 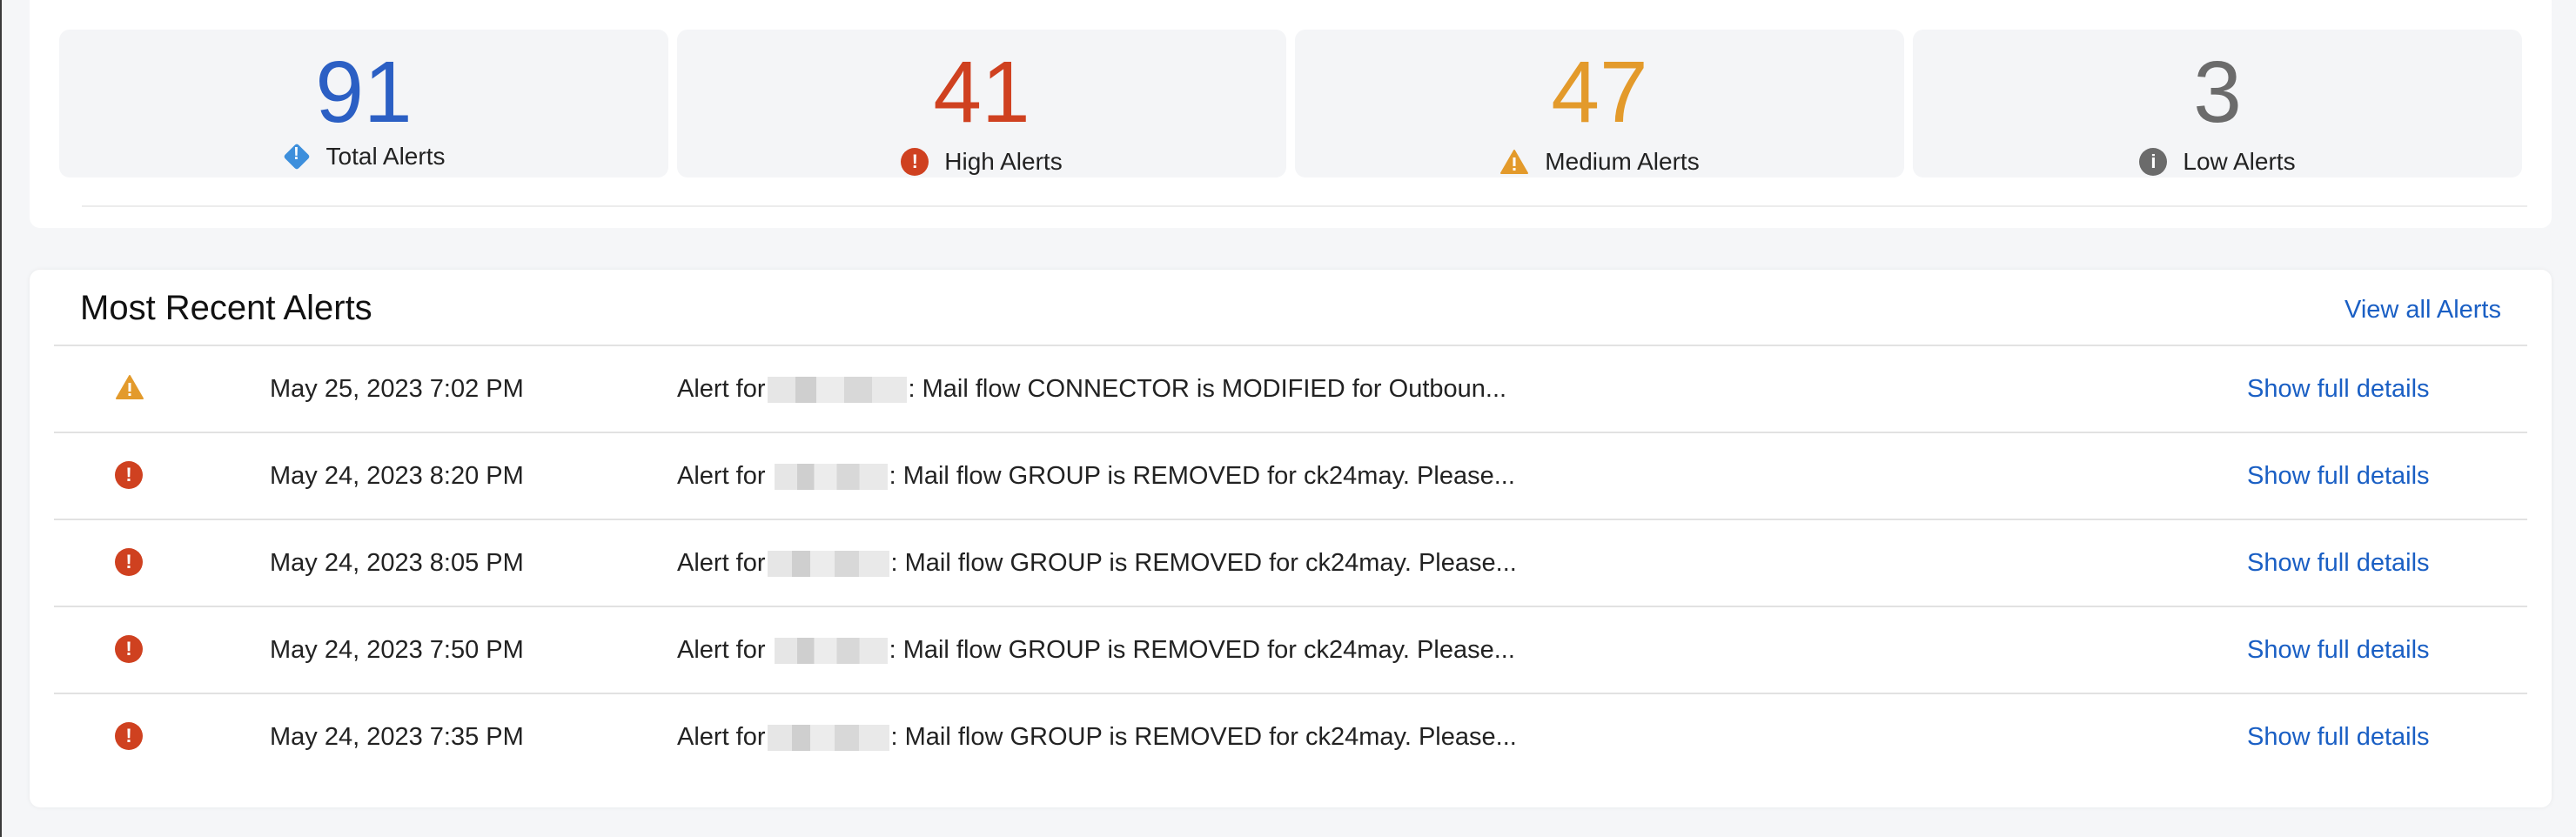 I want to click on low-alerts-label: Low Alerts, so click(x=2239, y=161).